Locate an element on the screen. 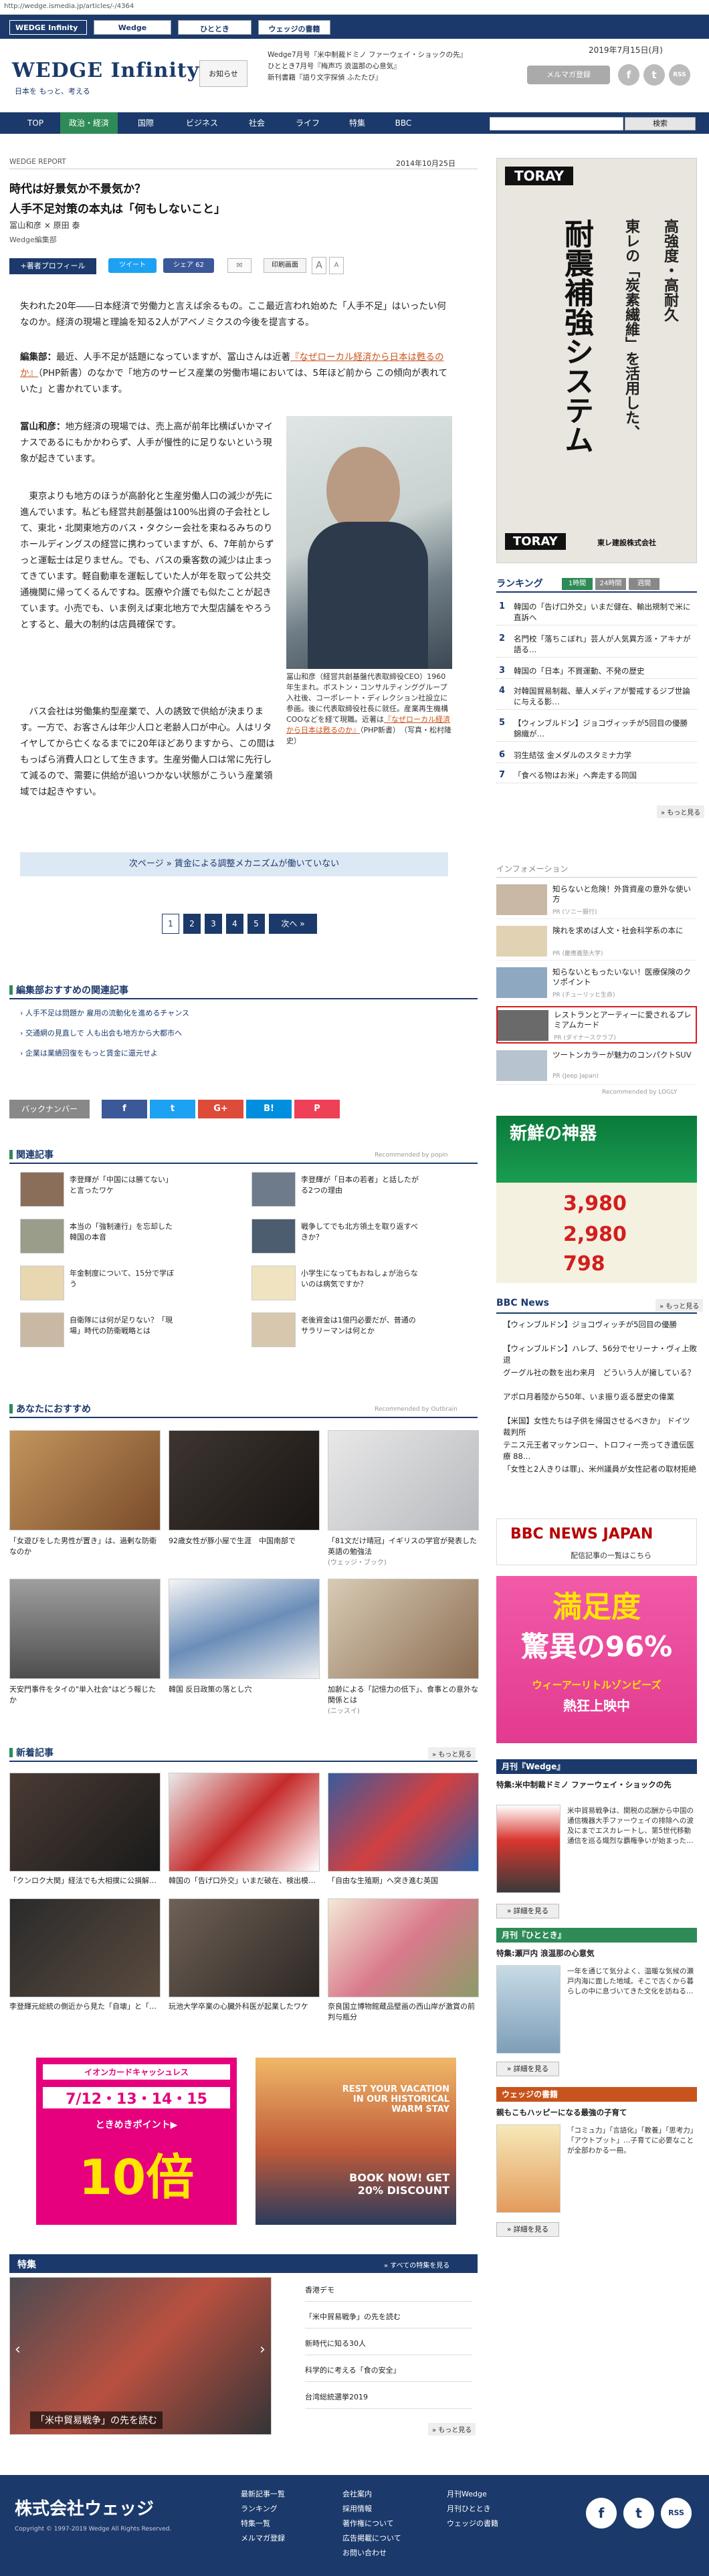 This screenshot has width=709, height=2576. ranking-item: 7 「食べる物はお米」へ奔走する同国 is located at coordinates (596, 775).